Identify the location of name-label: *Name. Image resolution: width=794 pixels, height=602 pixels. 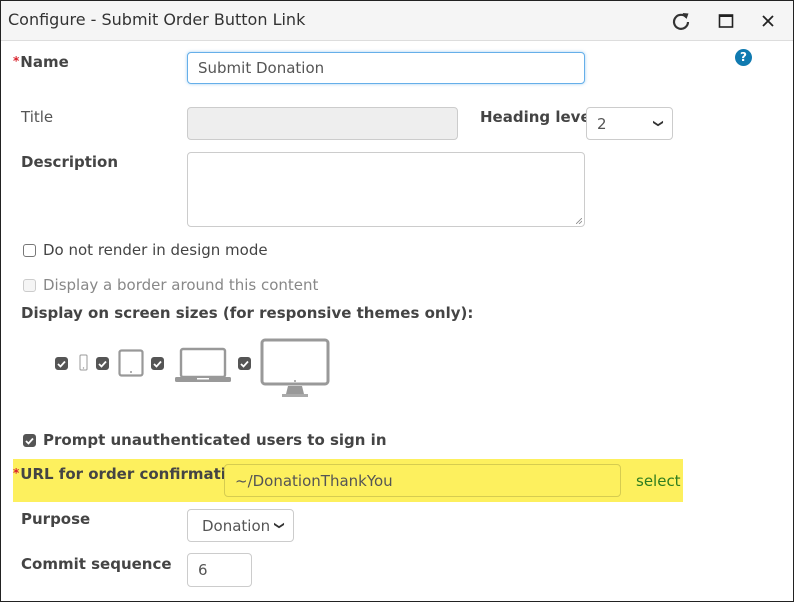
(41, 62).